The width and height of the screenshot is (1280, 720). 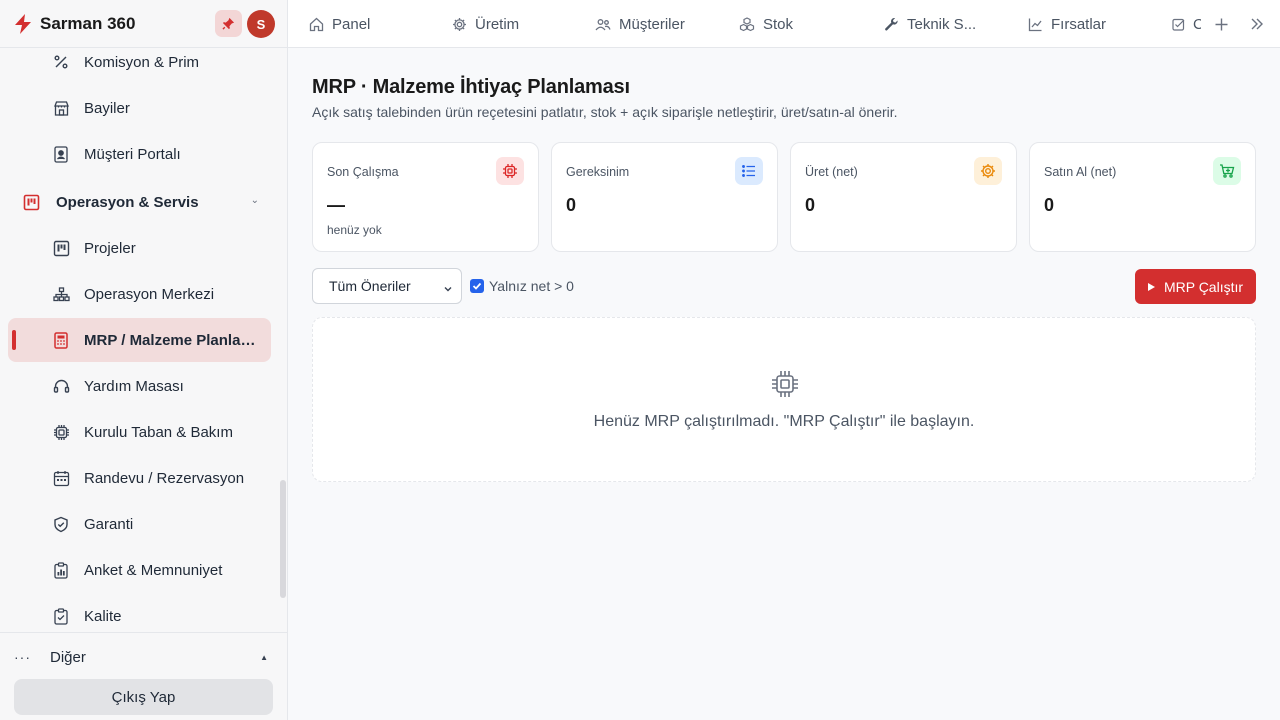 What do you see at coordinates (164, 478) in the screenshot?
I see `sidebar-item-label: Randevu / Rezervasyon` at bounding box center [164, 478].